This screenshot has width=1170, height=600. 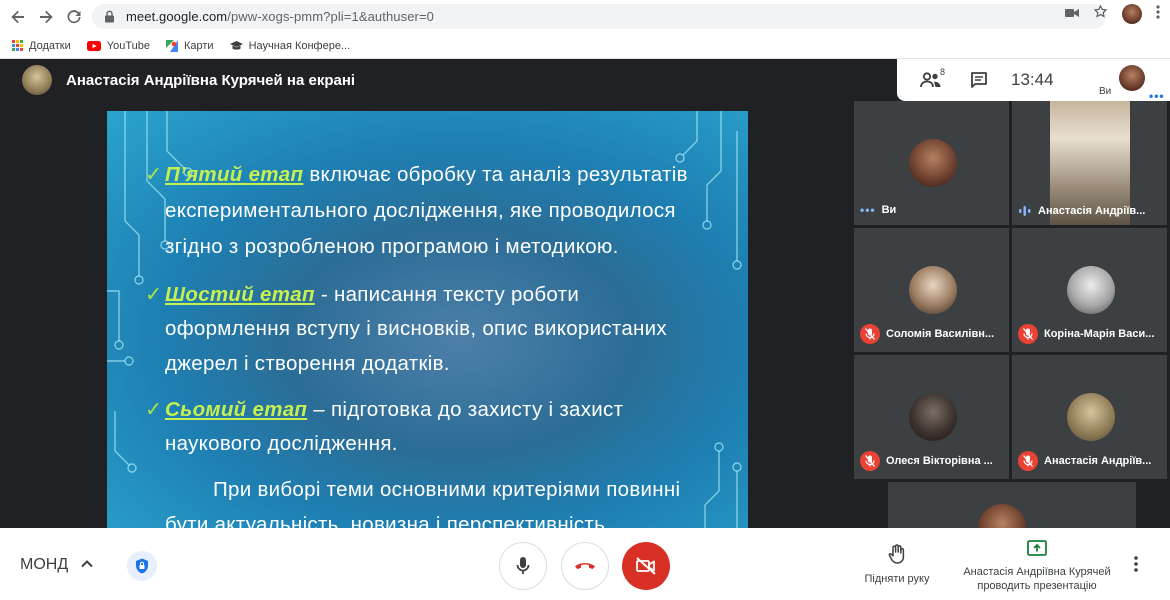 What do you see at coordinates (1100, 14) in the screenshot?
I see `bookmark-star-icon` at bounding box center [1100, 14].